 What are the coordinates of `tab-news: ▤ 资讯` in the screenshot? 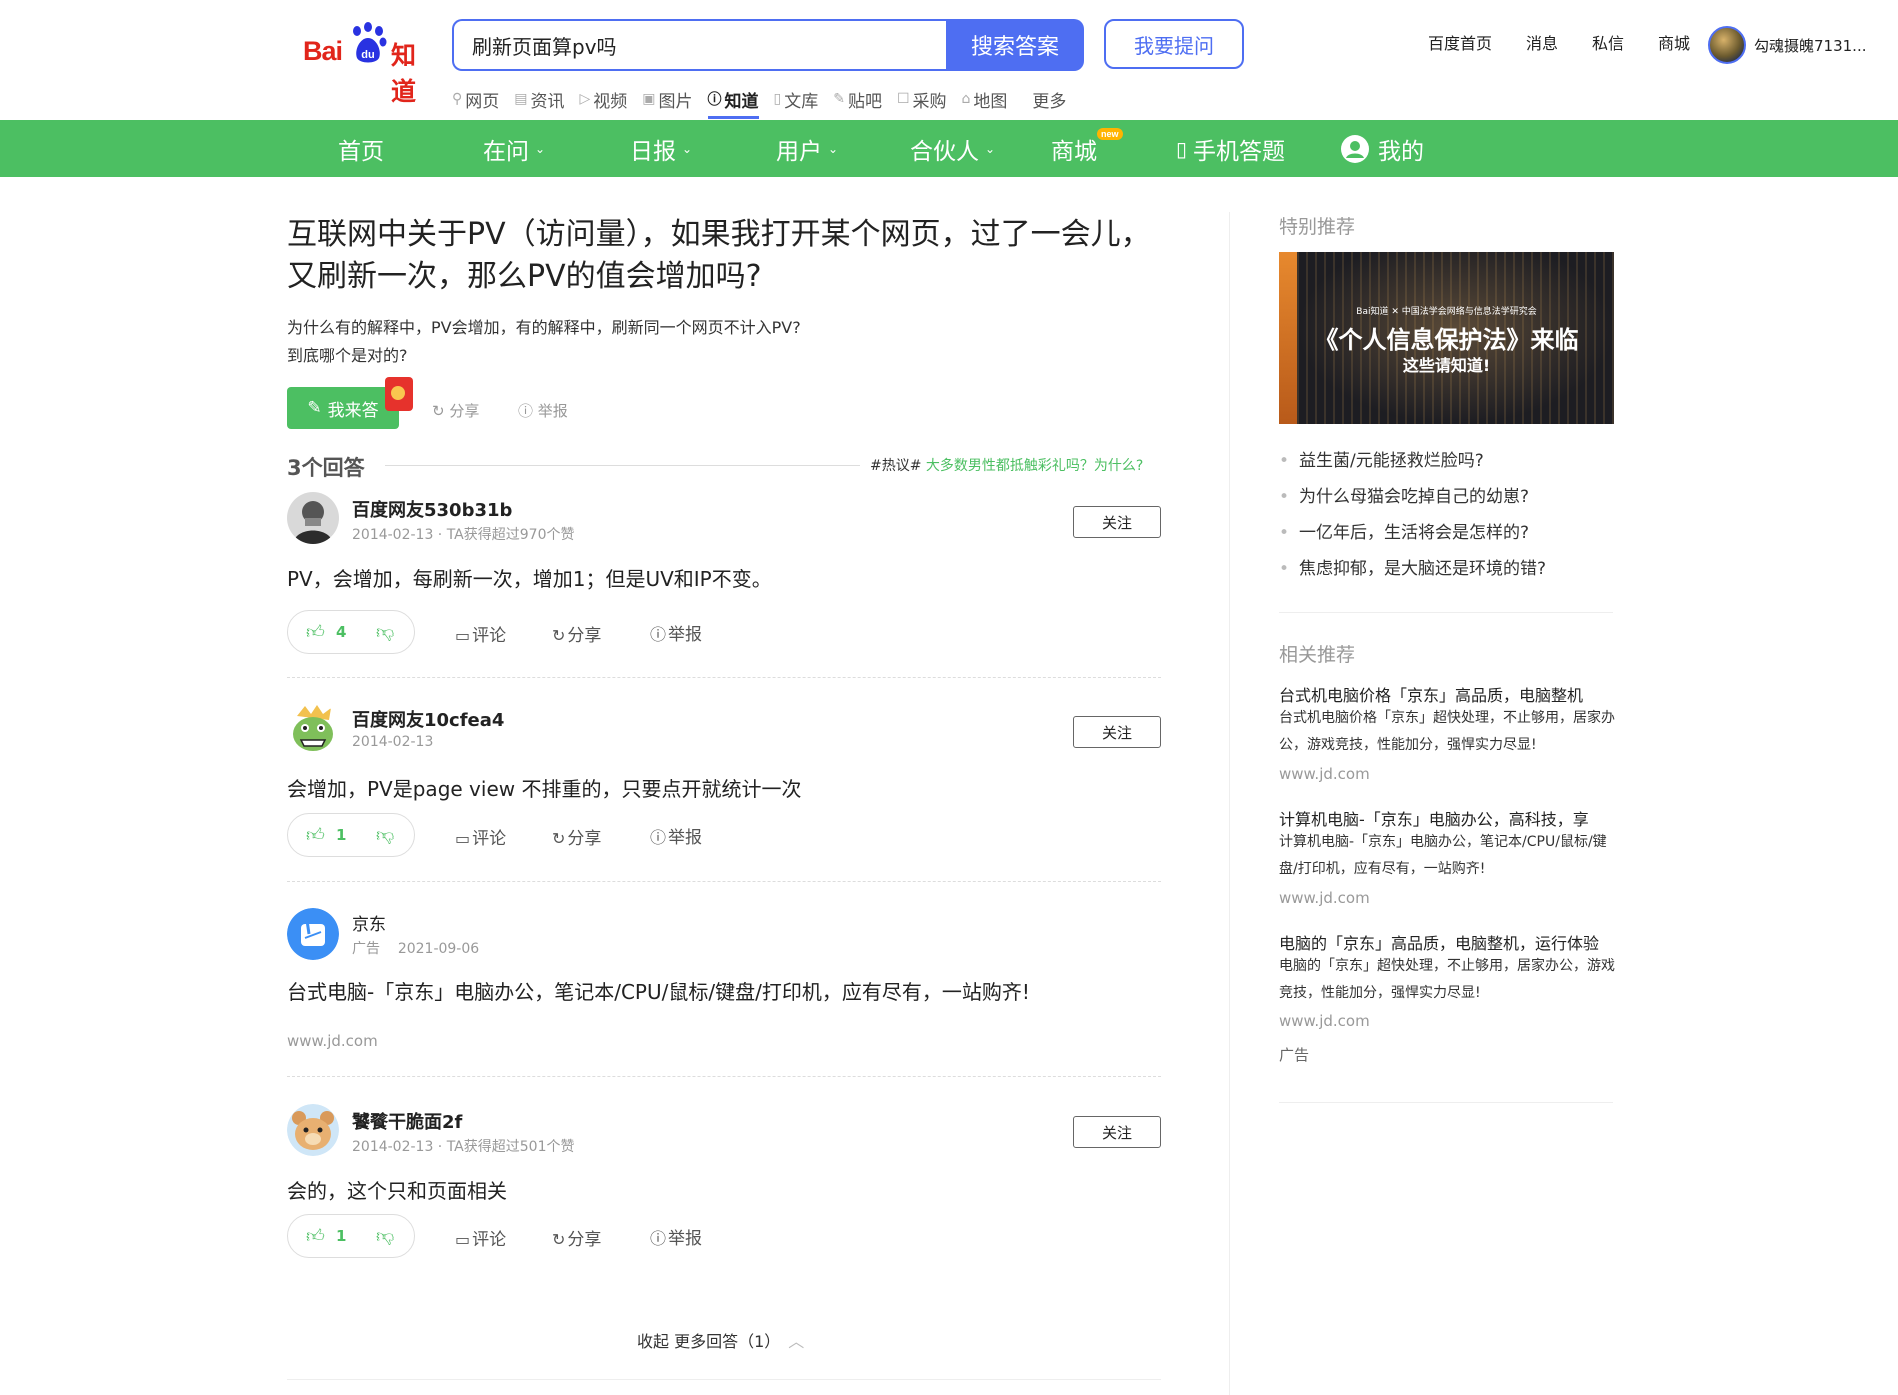 It's located at (539, 99).